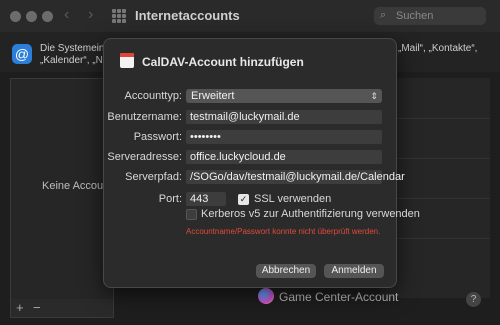  Describe the element at coordinates (293, 199) in the screenshot. I see `ssl-label: SSL verwenden` at that location.